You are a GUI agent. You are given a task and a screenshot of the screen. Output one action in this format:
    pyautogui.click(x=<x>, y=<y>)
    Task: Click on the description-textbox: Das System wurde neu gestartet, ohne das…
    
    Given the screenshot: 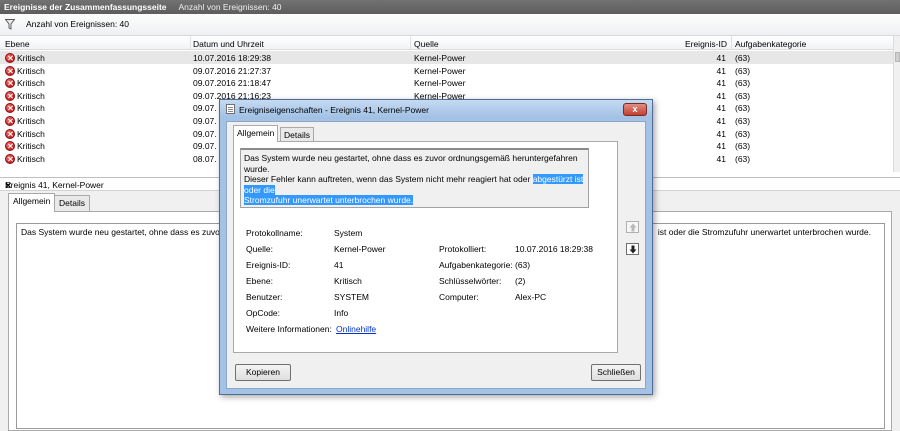 What is the action you would take?
    pyautogui.click(x=414, y=178)
    